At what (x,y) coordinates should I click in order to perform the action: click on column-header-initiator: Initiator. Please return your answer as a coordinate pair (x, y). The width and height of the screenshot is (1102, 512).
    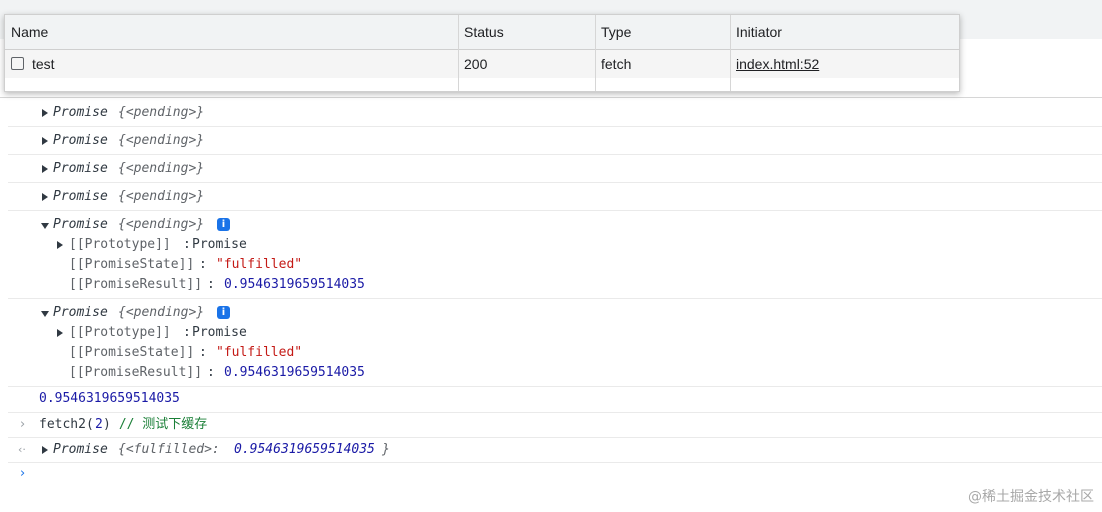
    Looking at the image, I should click on (844, 32).